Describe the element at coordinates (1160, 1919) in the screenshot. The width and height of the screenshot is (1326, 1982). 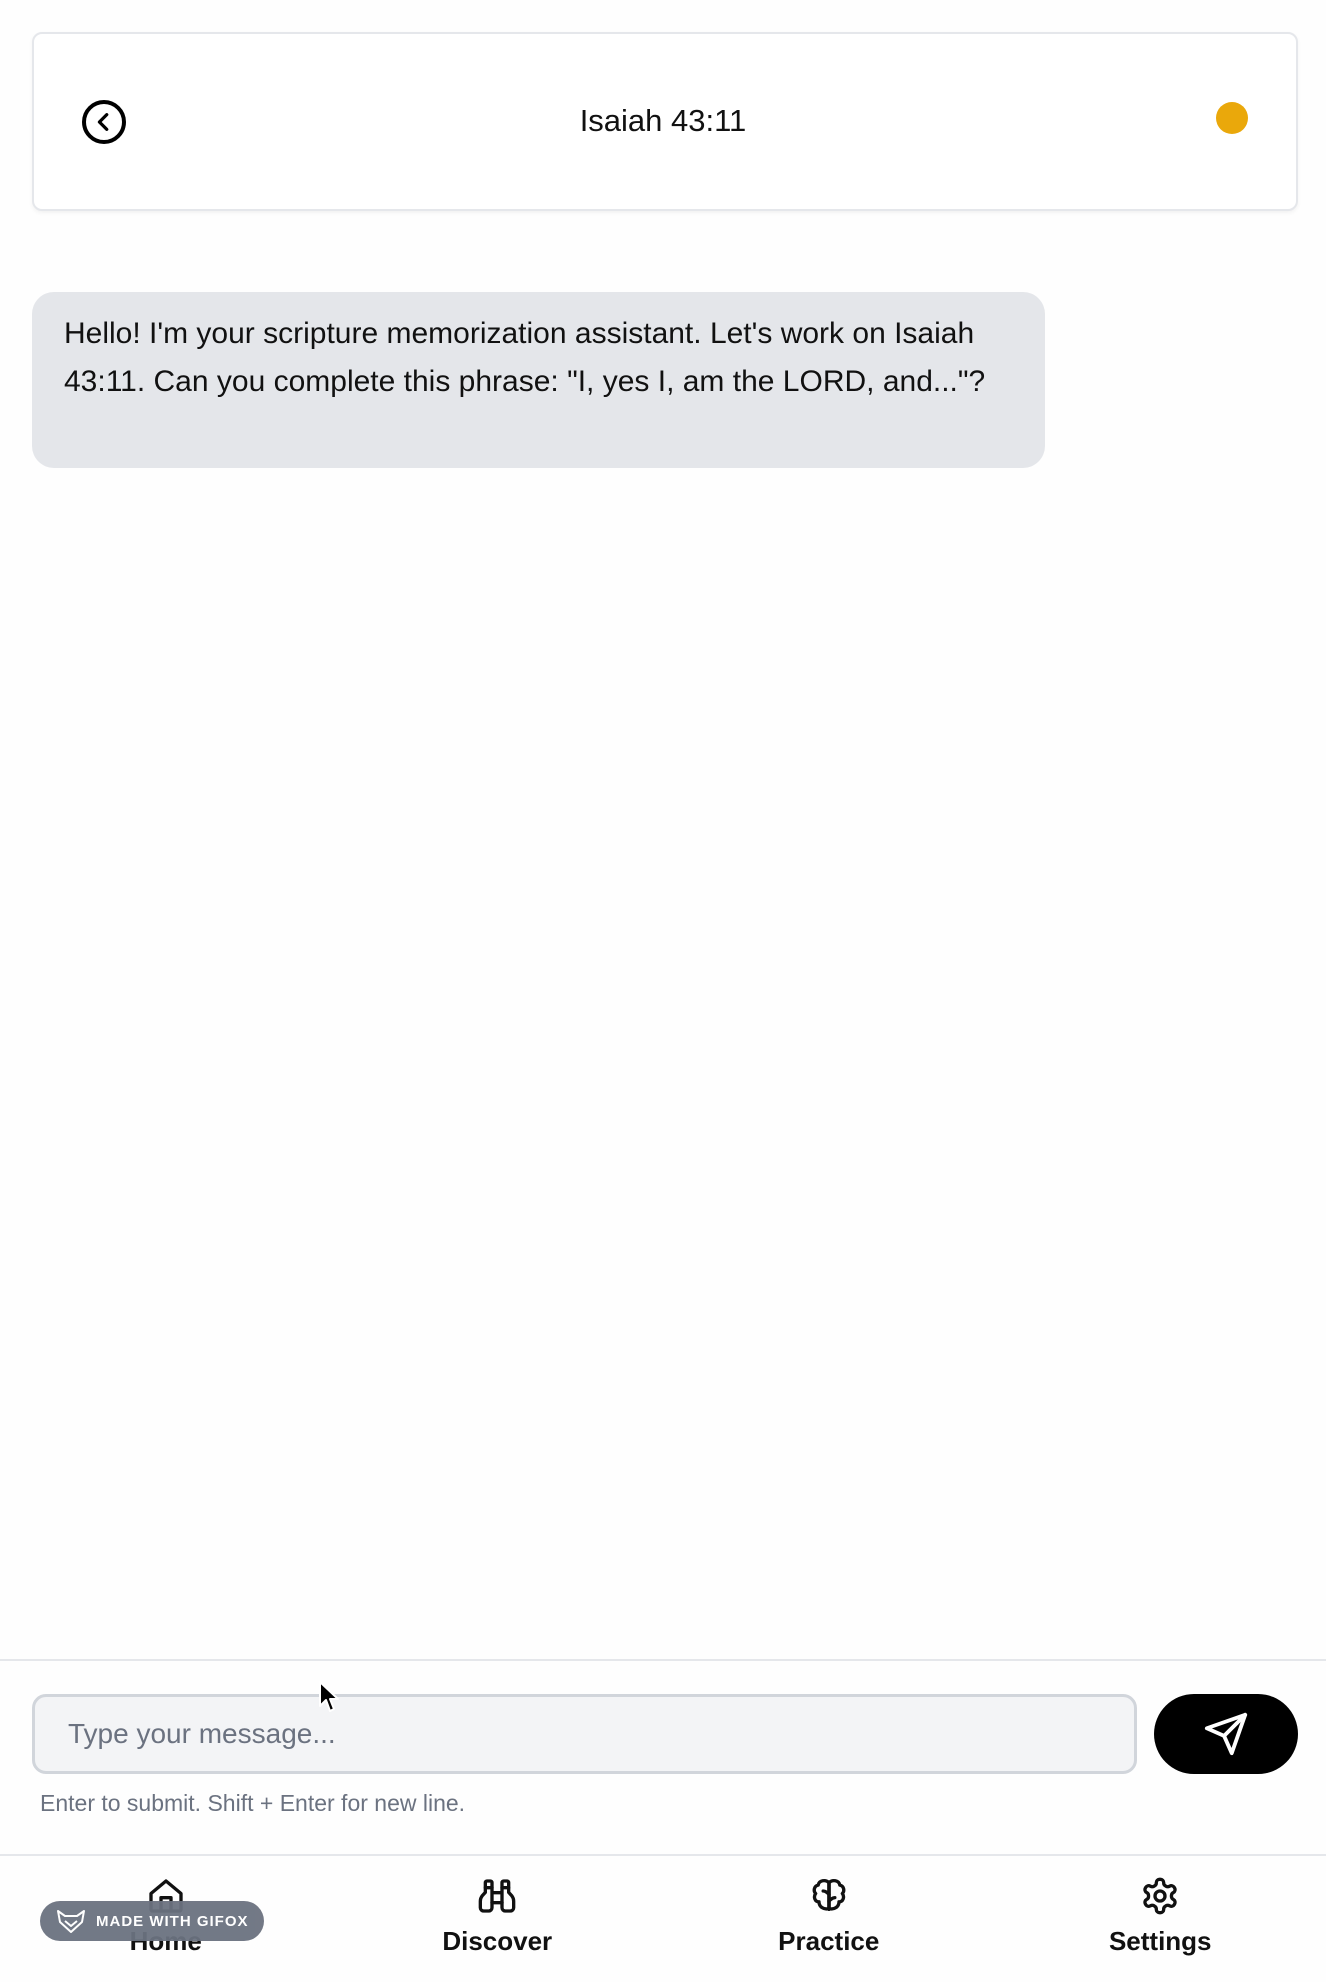
I see `nav-item-settings: Settings` at that location.